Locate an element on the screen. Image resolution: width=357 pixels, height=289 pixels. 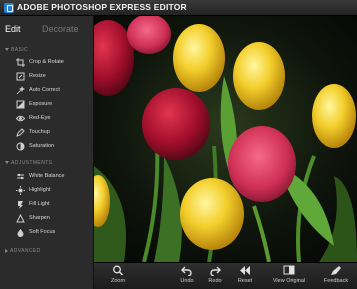
feedback-icon is located at coordinates (336, 270).